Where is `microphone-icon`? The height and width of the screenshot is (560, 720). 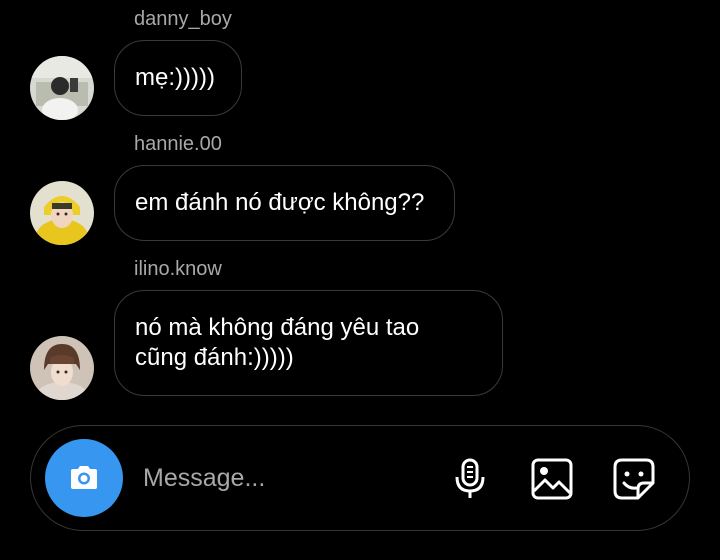 microphone-icon is located at coordinates (470, 478).